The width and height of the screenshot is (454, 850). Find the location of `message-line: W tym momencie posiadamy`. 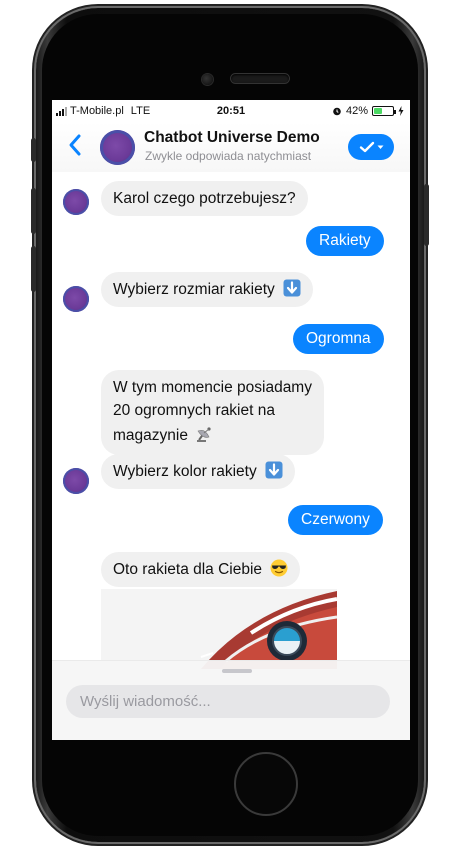

message-line: W tym momencie posiadamy is located at coordinates (212, 387).